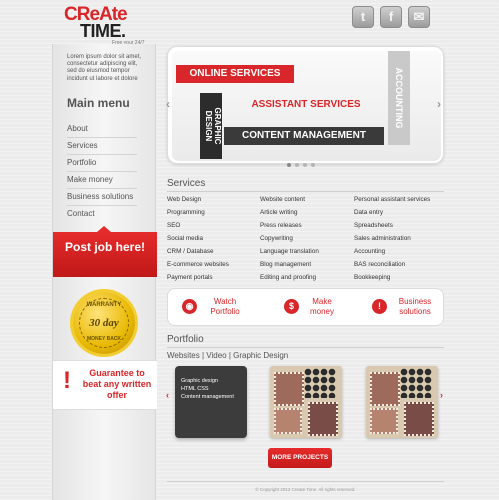  Describe the element at coordinates (102, 199) in the screenshot. I see `menu-item-business-solutions: Business solutions` at that location.